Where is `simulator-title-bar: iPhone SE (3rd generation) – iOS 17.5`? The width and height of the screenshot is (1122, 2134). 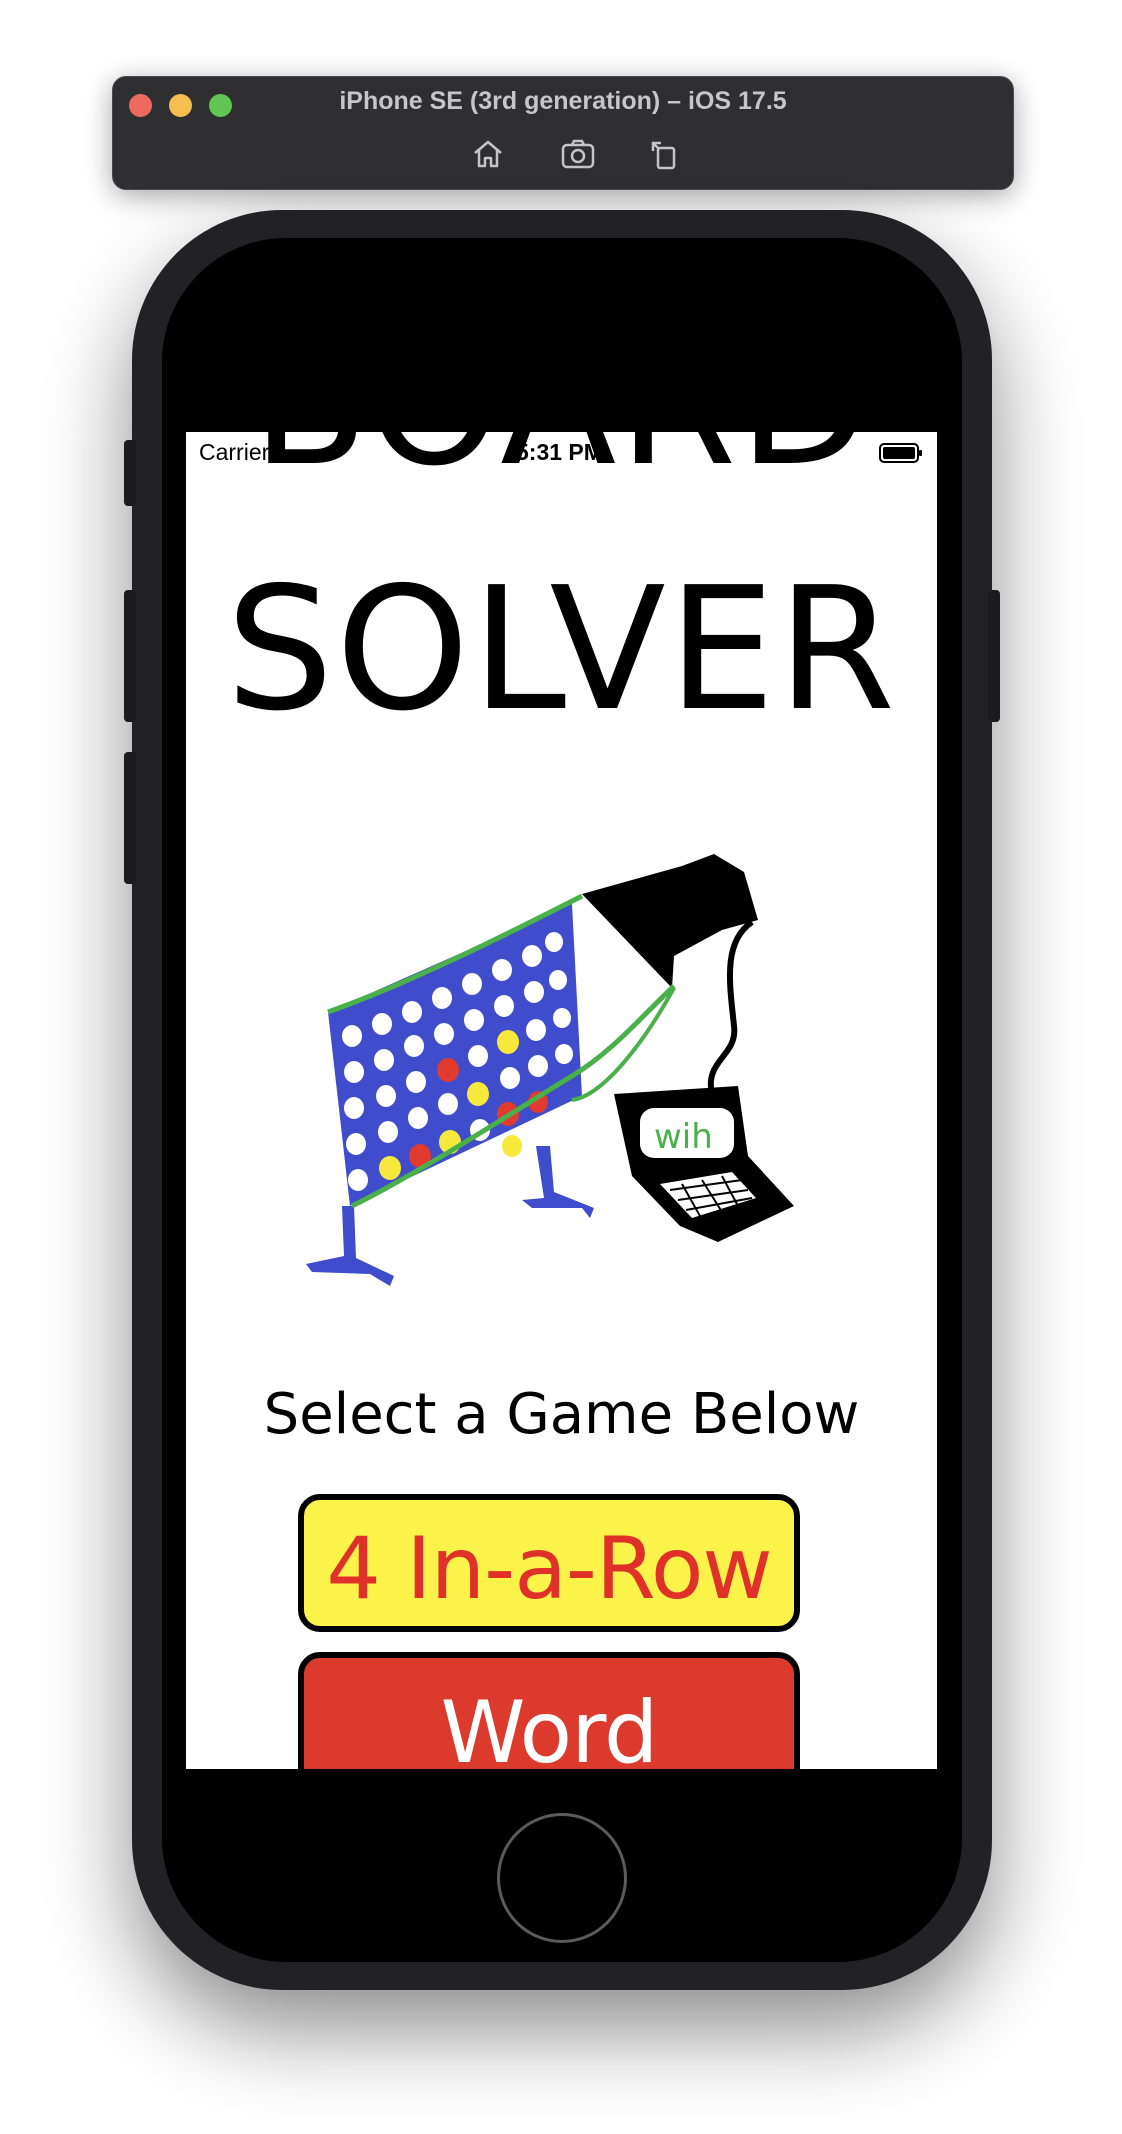 simulator-title-bar: iPhone SE (3rd generation) – iOS 17.5 is located at coordinates (563, 133).